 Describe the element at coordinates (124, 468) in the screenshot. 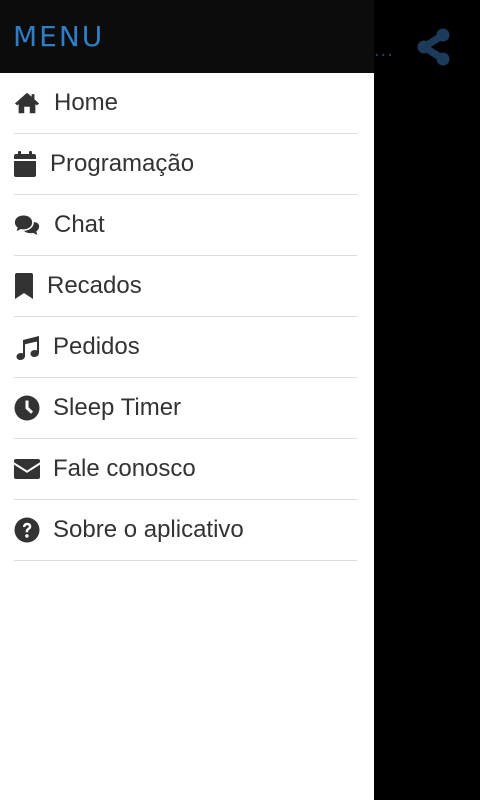

I see `menu-item-label: Fale conosco` at that location.